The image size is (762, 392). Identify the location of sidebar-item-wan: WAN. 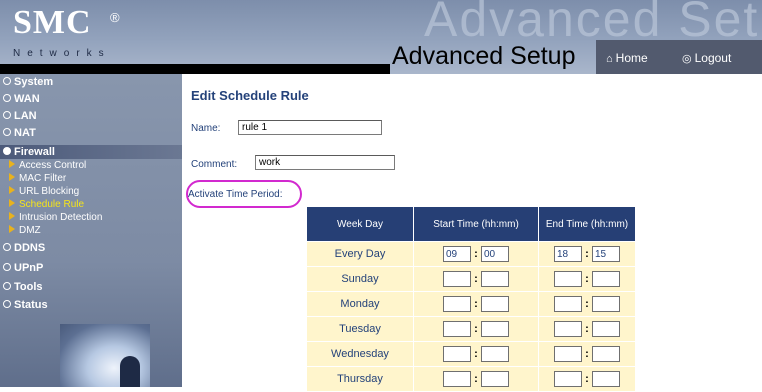
(20, 99).